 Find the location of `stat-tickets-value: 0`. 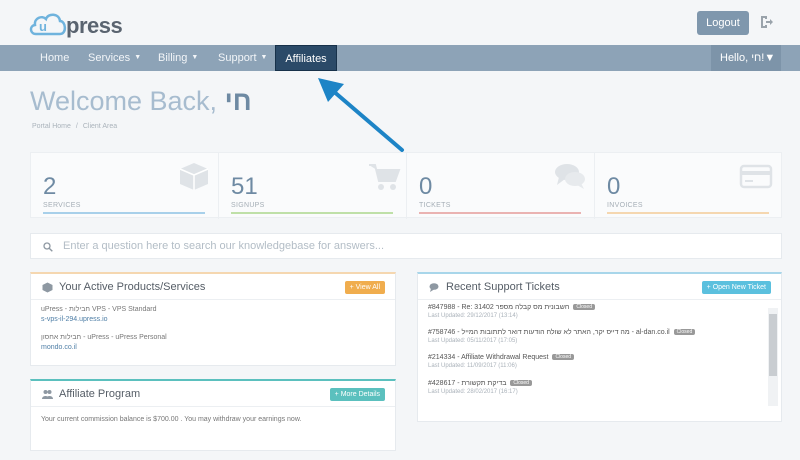

stat-tickets-value: 0 is located at coordinates (426, 186).